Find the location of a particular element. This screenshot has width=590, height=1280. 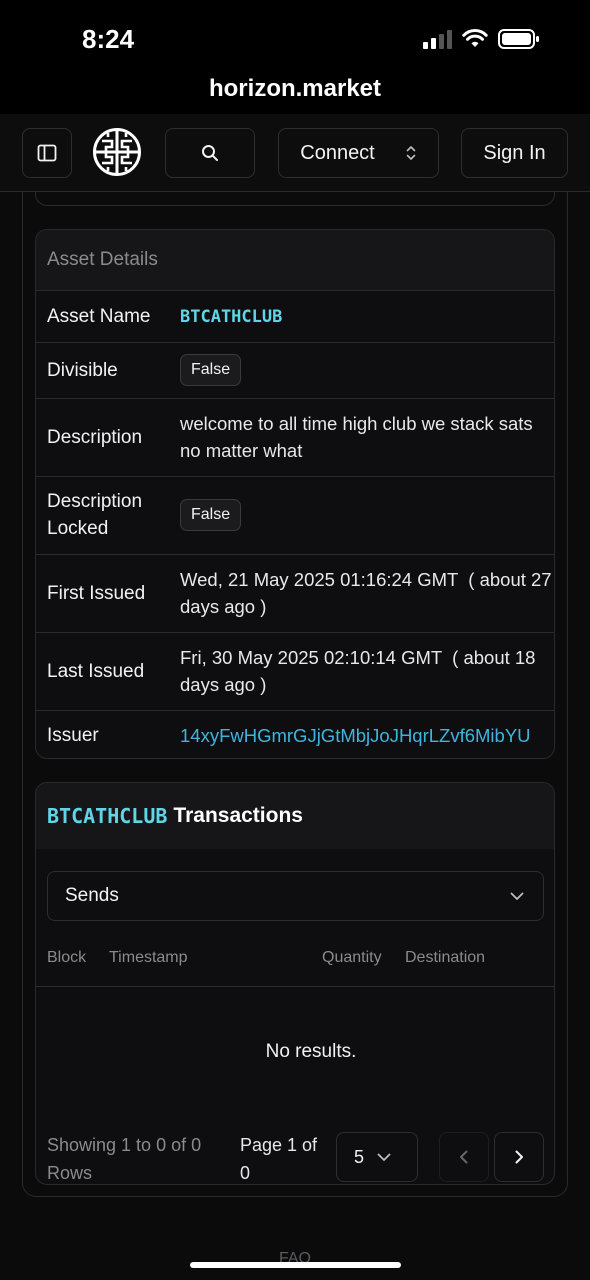

chevron-right-icon is located at coordinates (519, 1157).